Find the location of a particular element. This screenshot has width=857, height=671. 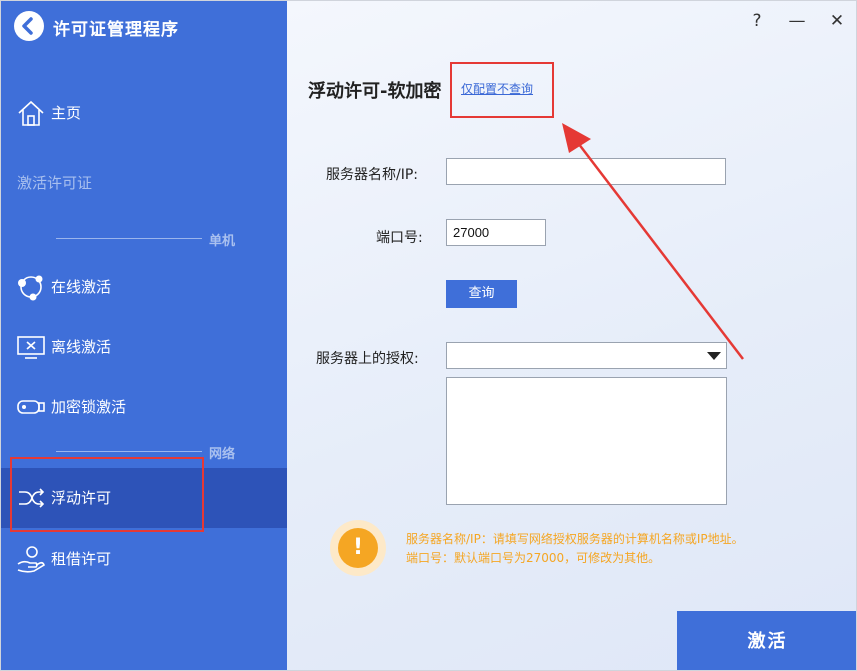

activate-button: 激活 is located at coordinates (766, 640).